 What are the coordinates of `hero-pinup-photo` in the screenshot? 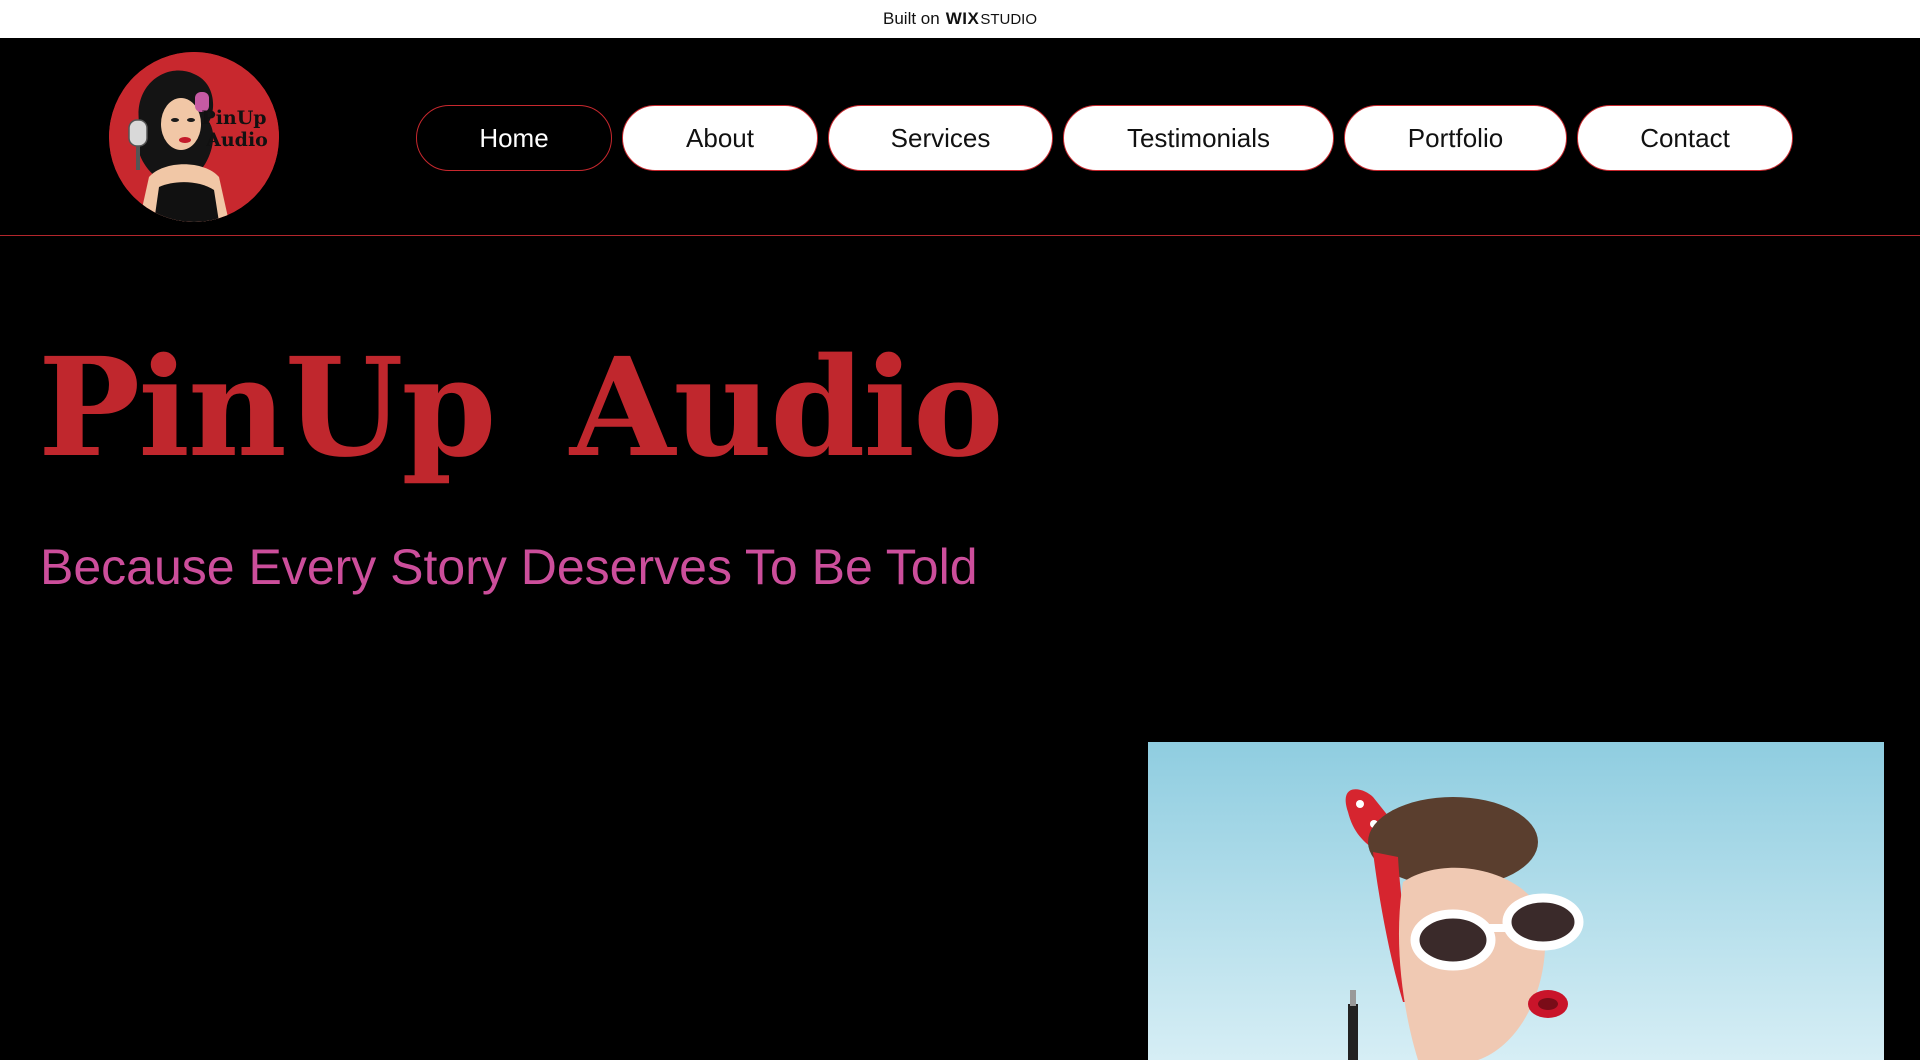 It's located at (1516, 901).